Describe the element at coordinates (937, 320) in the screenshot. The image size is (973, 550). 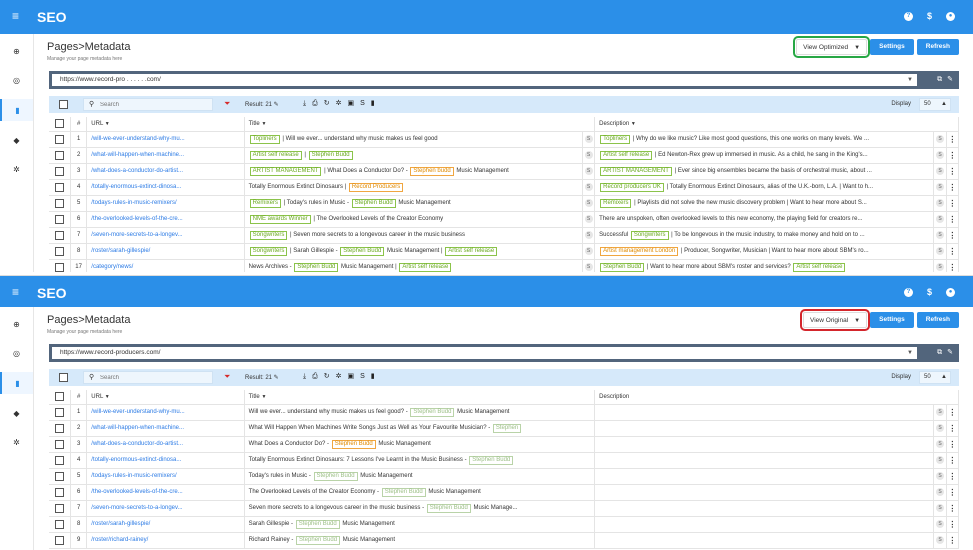
I see `refresh-button: Refresh` at that location.